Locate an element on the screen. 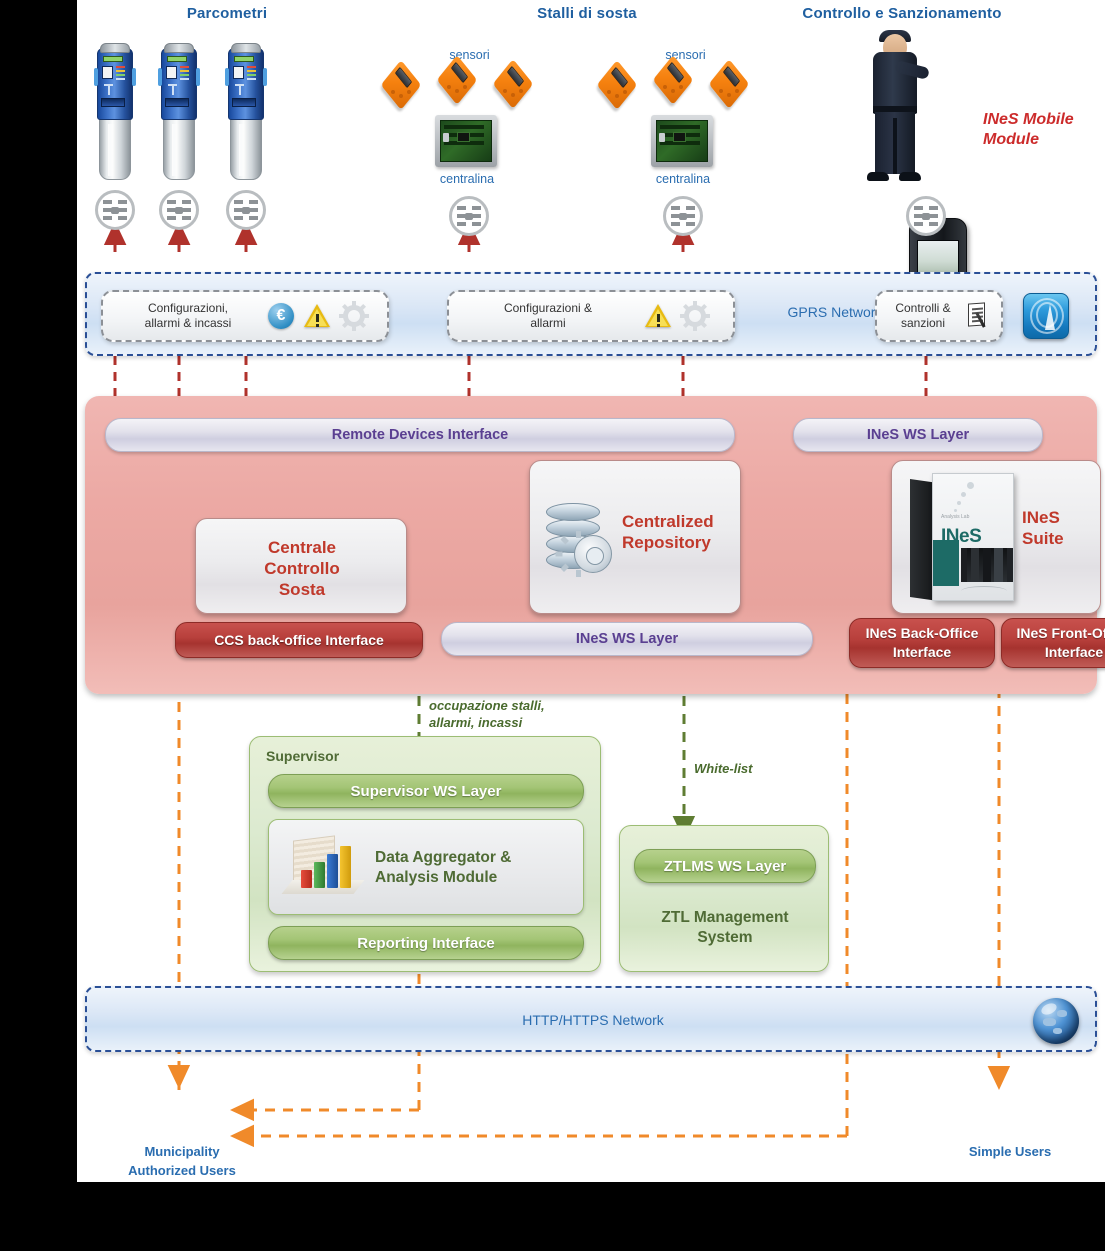 The width and height of the screenshot is (1105, 1251). ztlms-ws-layer-button: ZTLMS WS Layer is located at coordinates (725, 866).